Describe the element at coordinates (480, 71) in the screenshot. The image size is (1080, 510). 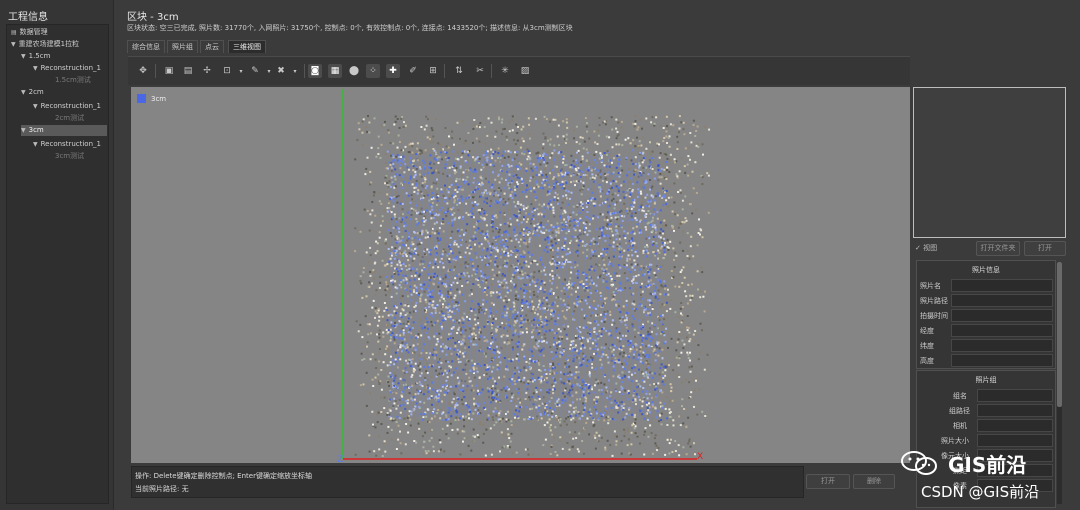
I see `scissors-icon: ✂` at that location.